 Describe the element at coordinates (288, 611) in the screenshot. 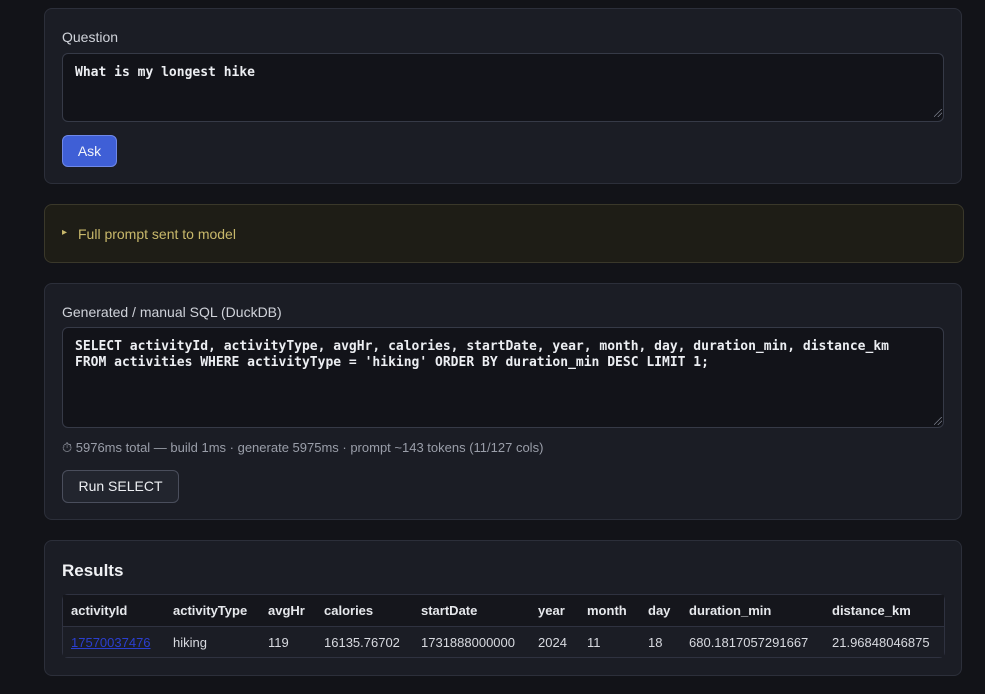

I see `column-header: avgHr` at that location.